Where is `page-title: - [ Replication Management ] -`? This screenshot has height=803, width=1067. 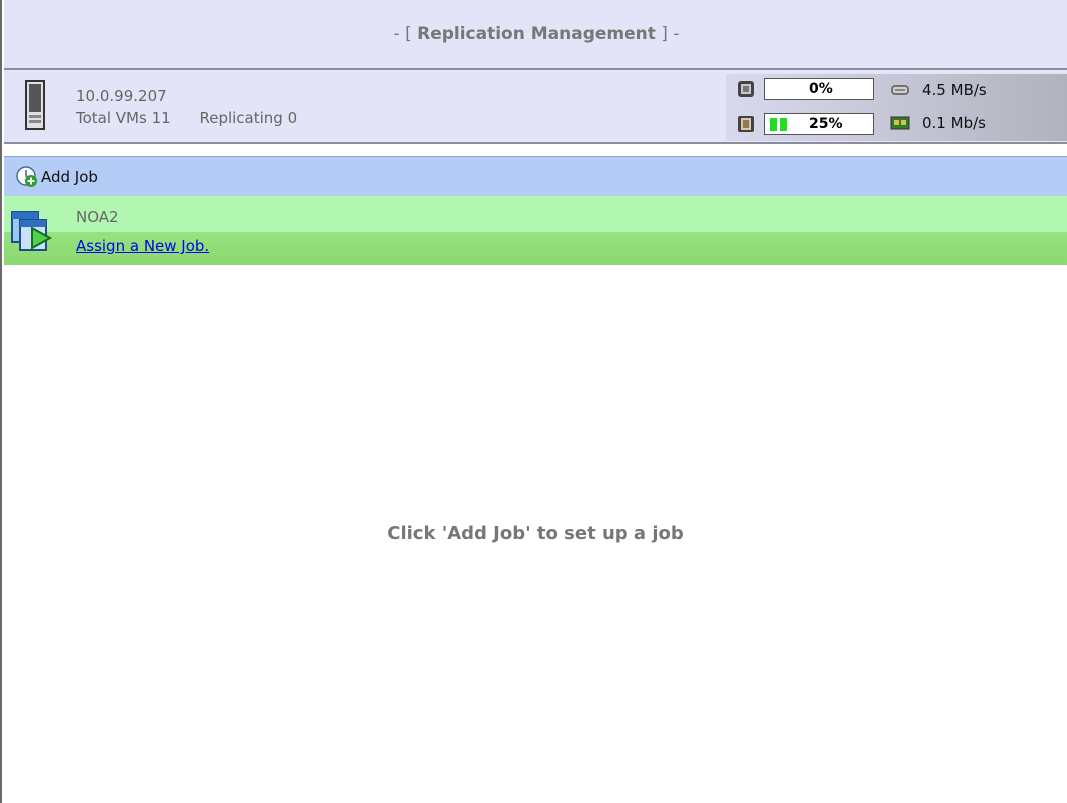 page-title: - [ Replication Management ] - is located at coordinates (537, 34).